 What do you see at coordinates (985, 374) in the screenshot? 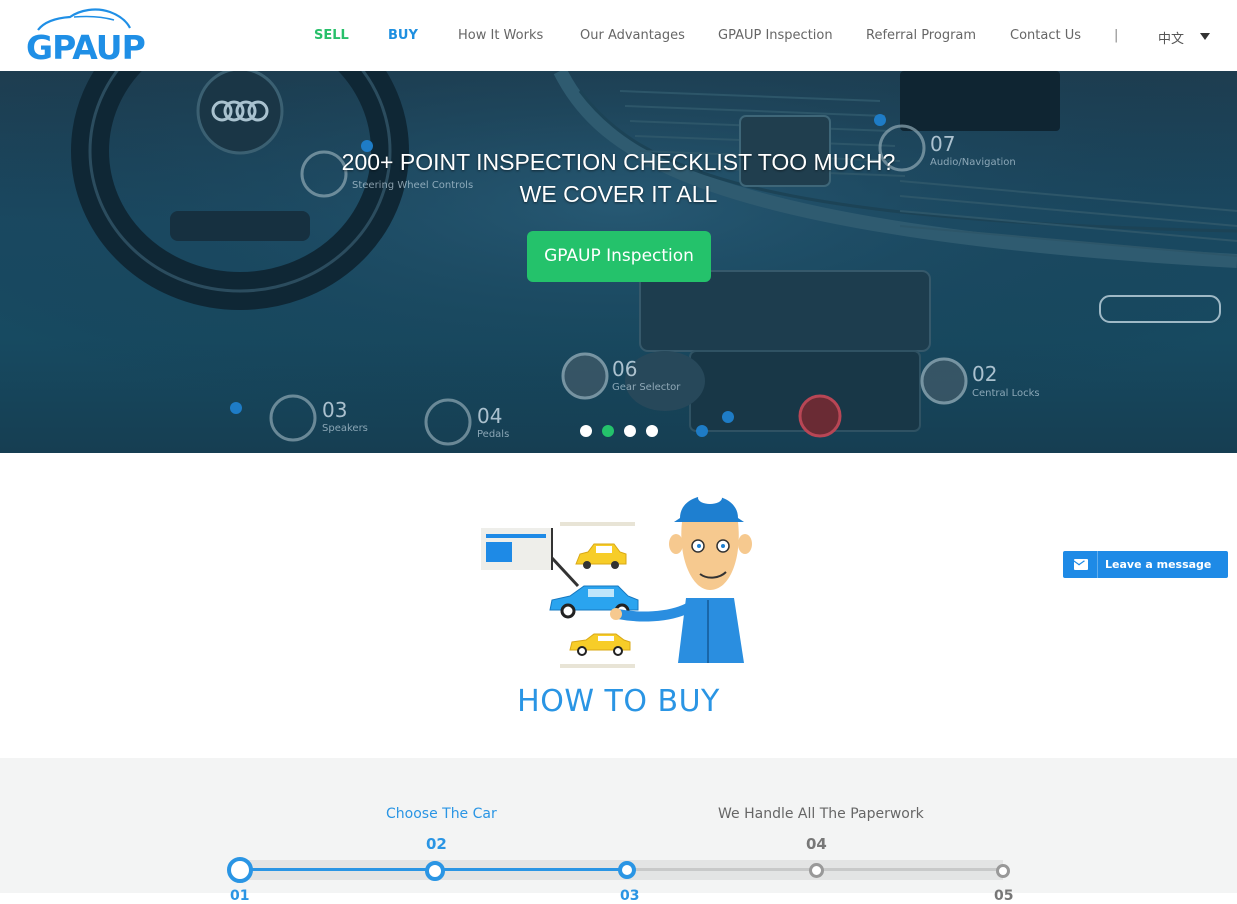
I see `feature-number: 02` at bounding box center [985, 374].